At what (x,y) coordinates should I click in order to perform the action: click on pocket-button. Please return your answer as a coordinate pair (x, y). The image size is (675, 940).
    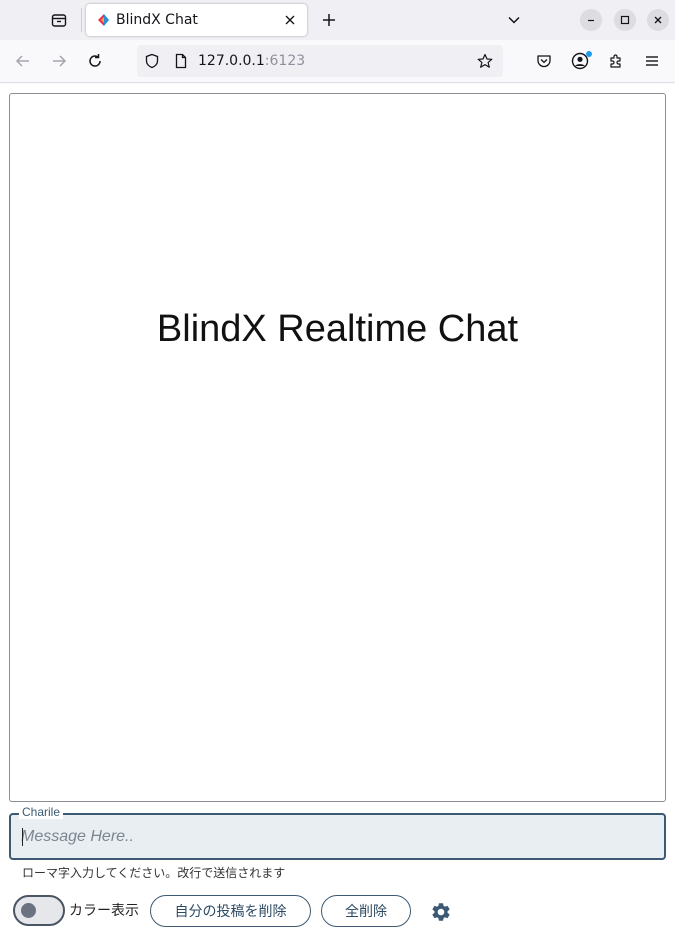
    Looking at the image, I should click on (544, 61).